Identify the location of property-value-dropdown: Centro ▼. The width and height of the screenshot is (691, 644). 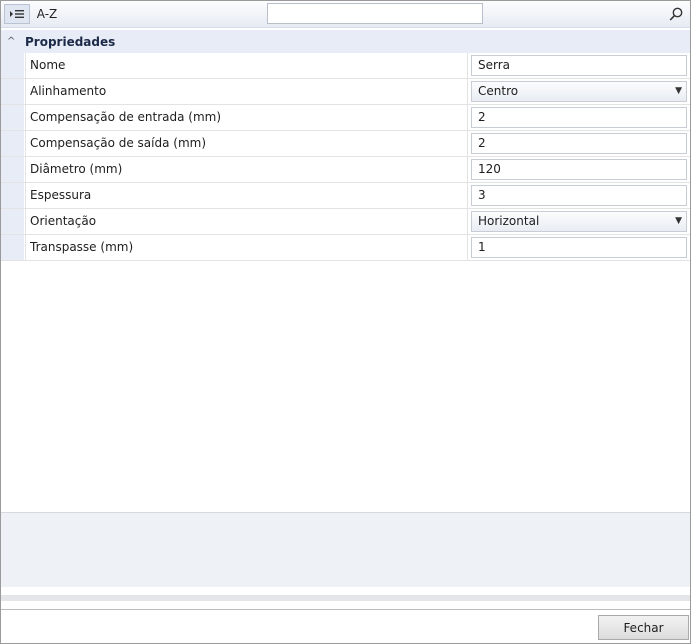
(579, 91).